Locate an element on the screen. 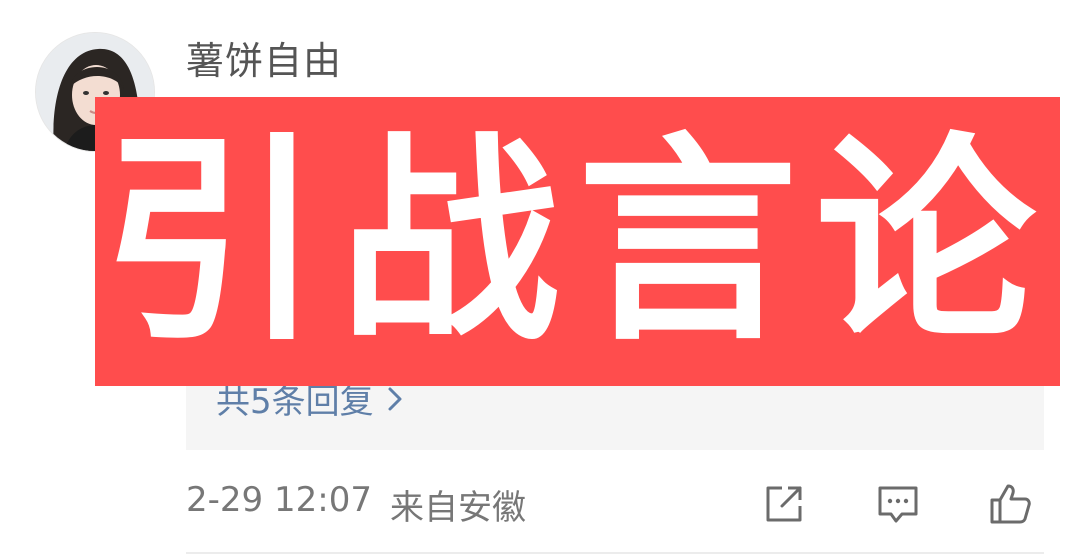 Image resolution: width=1080 pixels, height=560 pixels. comment-icon is located at coordinates (898, 504).